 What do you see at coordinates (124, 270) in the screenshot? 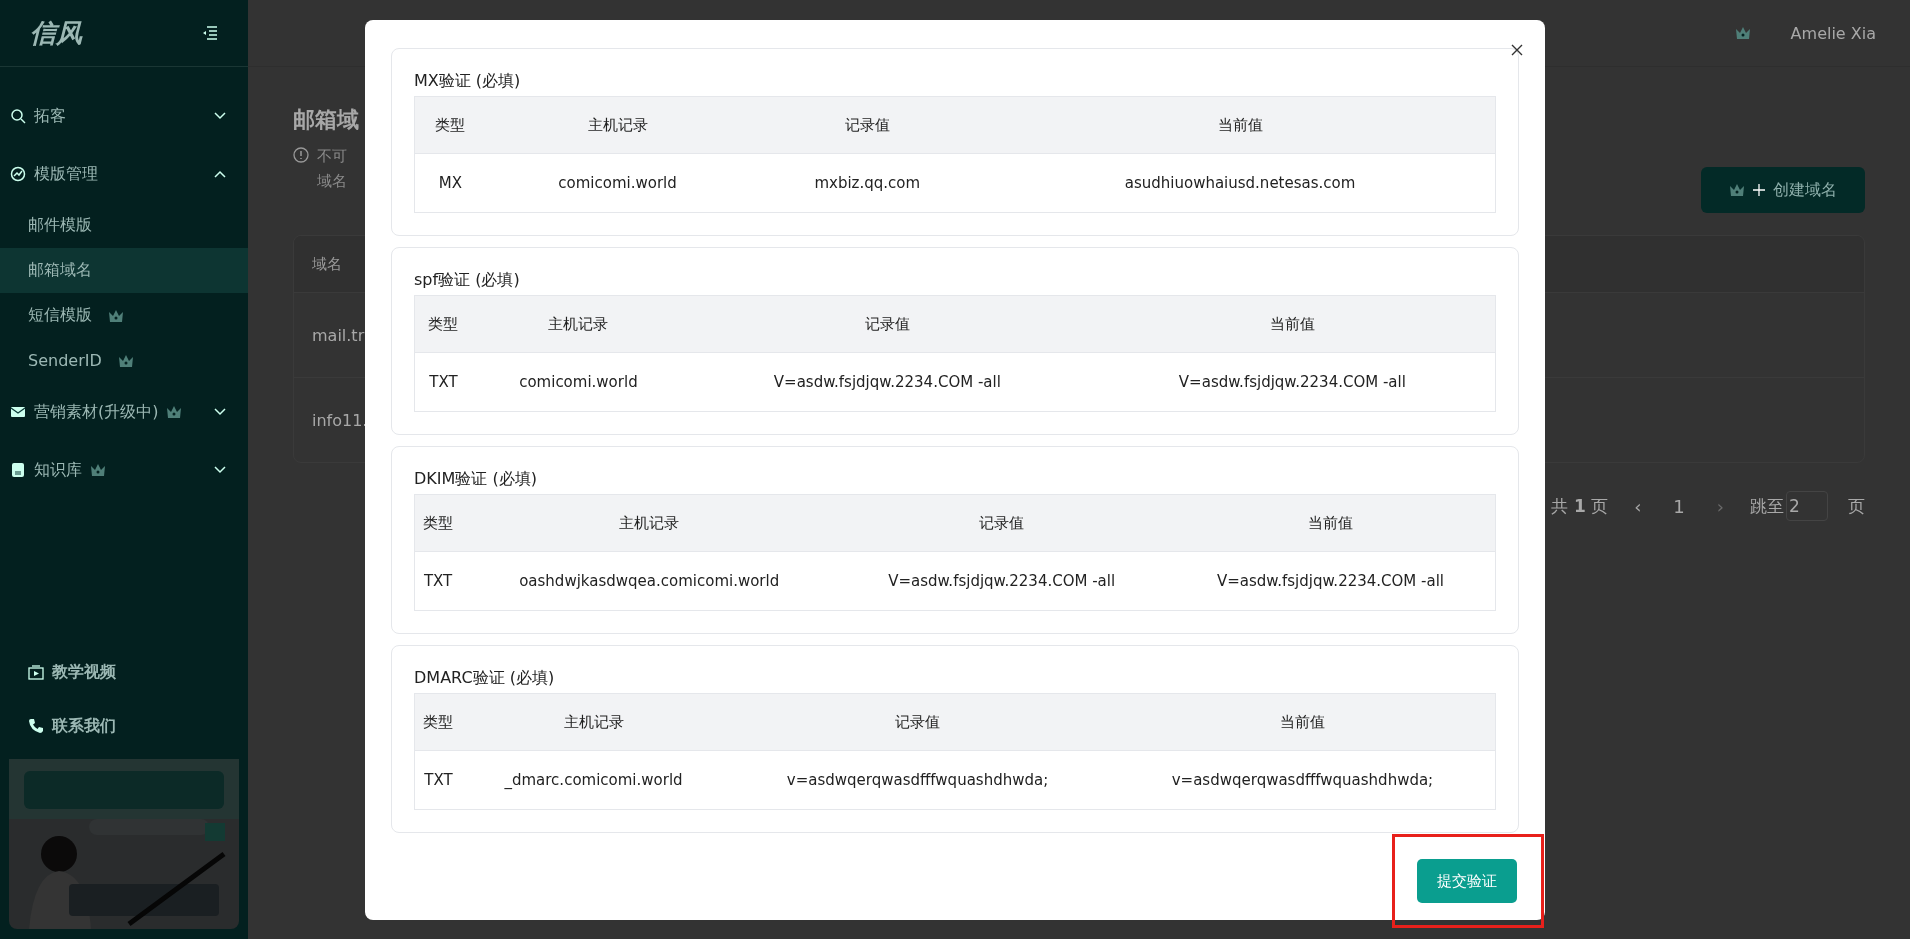
I see `submenu-item: 邮箱域名` at bounding box center [124, 270].